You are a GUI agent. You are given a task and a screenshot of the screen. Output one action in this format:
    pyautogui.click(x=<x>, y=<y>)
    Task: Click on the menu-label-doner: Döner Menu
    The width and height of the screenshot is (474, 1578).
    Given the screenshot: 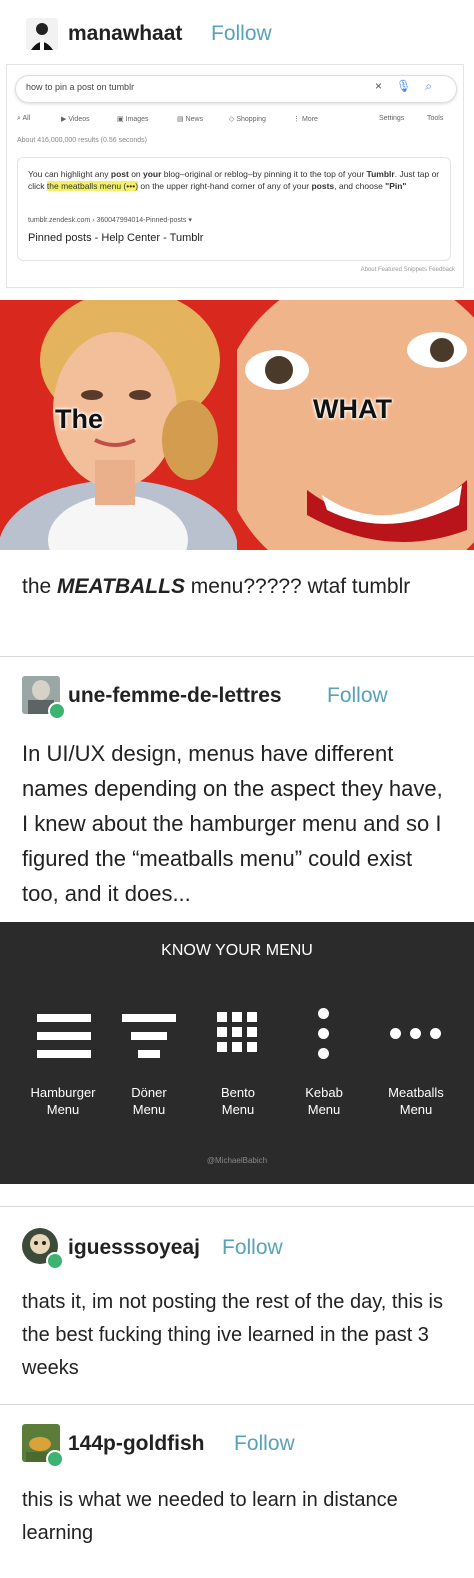 What is the action you would take?
    pyautogui.click(x=149, y=1101)
    